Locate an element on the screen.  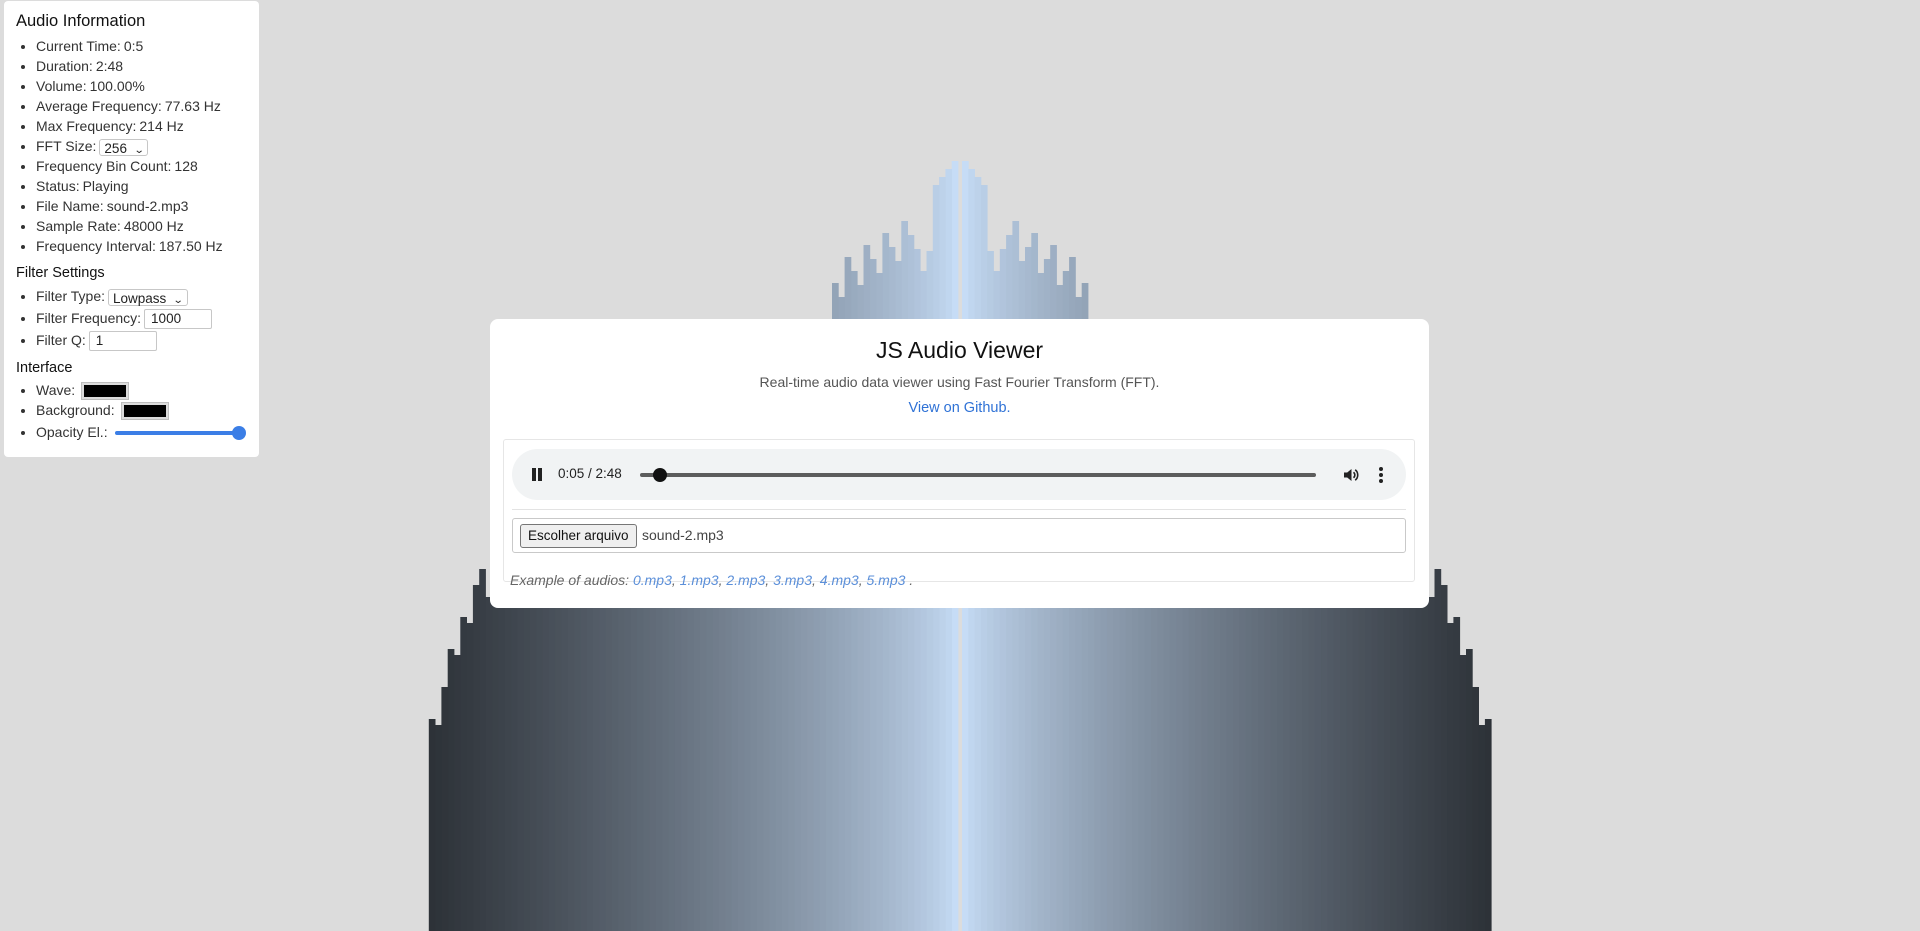
github-link: View on Github. is located at coordinates (959, 408).